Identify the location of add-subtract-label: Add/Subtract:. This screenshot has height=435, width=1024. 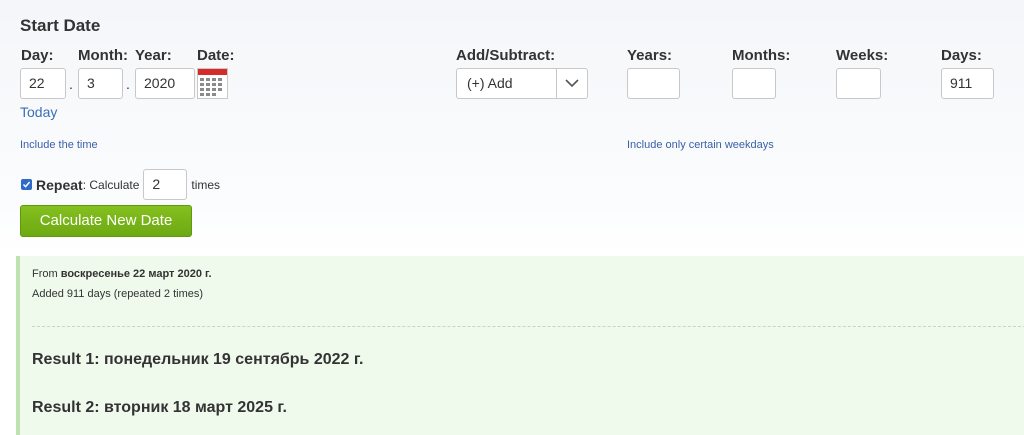
(506, 55).